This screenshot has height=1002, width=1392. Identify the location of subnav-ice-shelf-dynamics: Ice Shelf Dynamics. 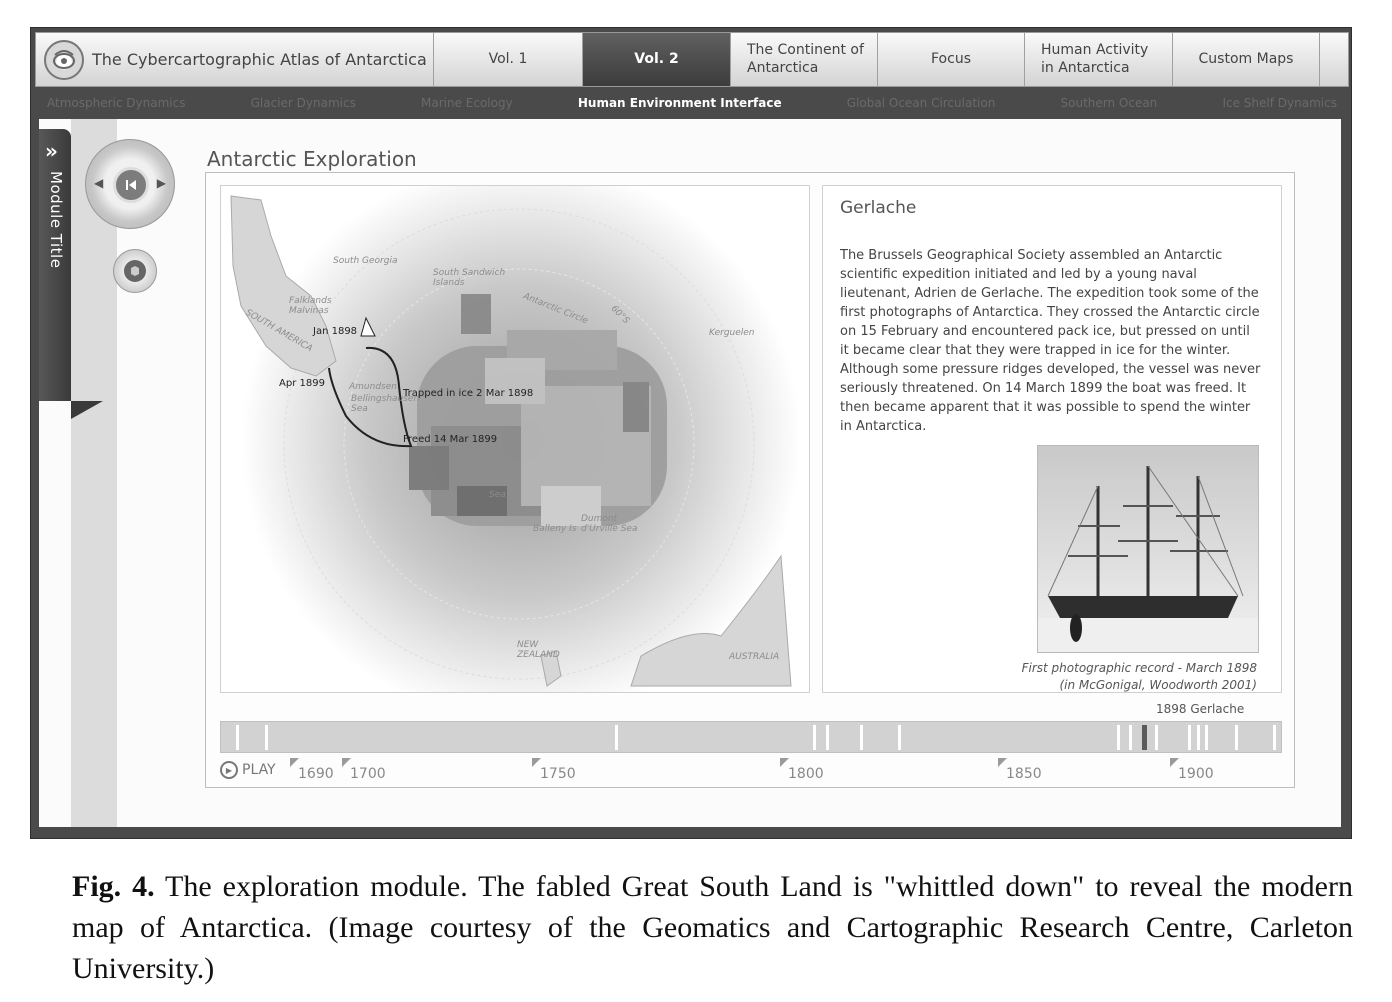
(1279, 103).